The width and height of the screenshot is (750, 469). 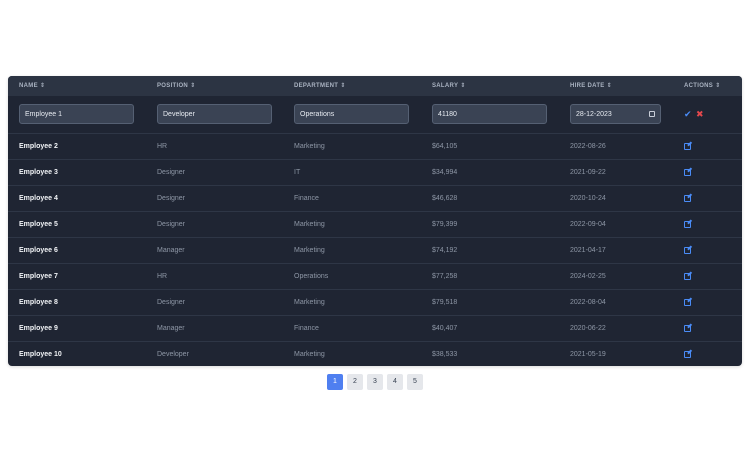 I want to click on hire-date-input: 28-12-2023, so click(x=615, y=114).